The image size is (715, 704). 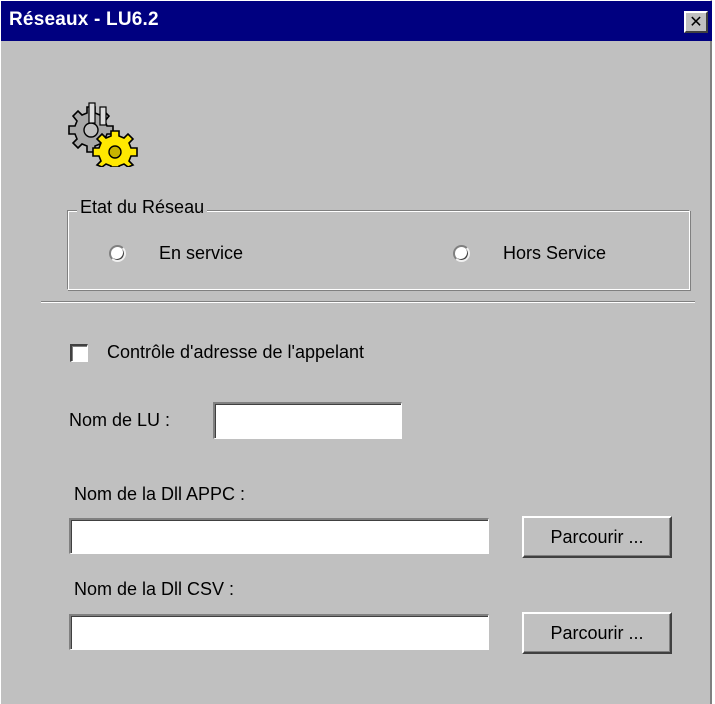 What do you see at coordinates (201, 253) in the screenshot?
I see `radio-en-service-label: En service` at bounding box center [201, 253].